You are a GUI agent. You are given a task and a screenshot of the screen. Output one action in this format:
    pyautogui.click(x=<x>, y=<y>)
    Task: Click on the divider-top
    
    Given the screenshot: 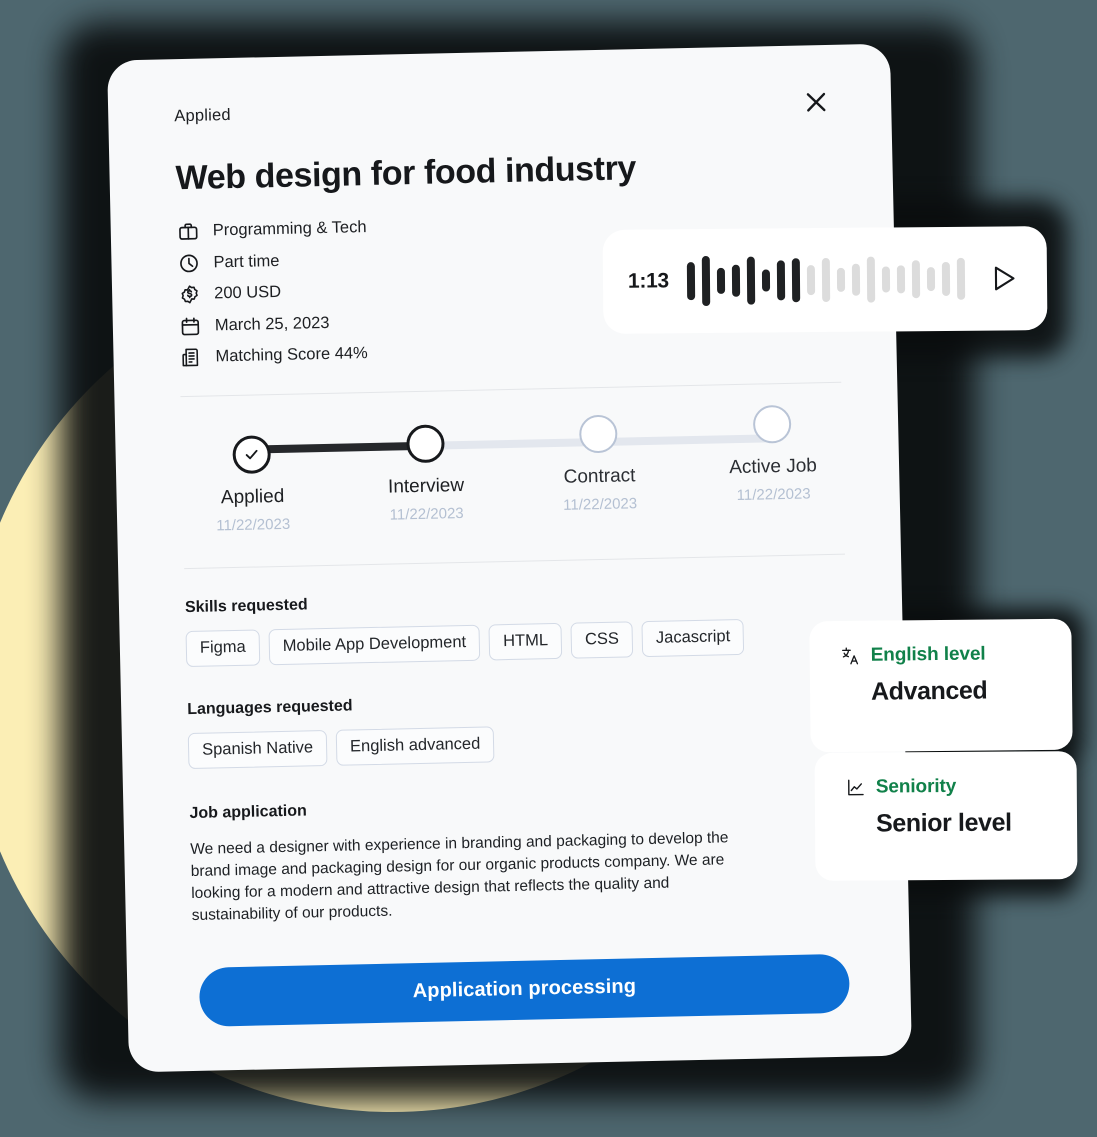 What is the action you would take?
    pyautogui.click(x=511, y=389)
    